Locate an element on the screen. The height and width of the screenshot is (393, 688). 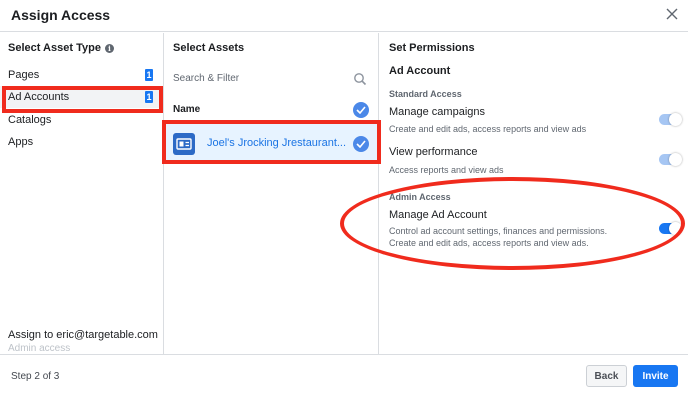
count-badge: 1 is located at coordinates (149, 75).